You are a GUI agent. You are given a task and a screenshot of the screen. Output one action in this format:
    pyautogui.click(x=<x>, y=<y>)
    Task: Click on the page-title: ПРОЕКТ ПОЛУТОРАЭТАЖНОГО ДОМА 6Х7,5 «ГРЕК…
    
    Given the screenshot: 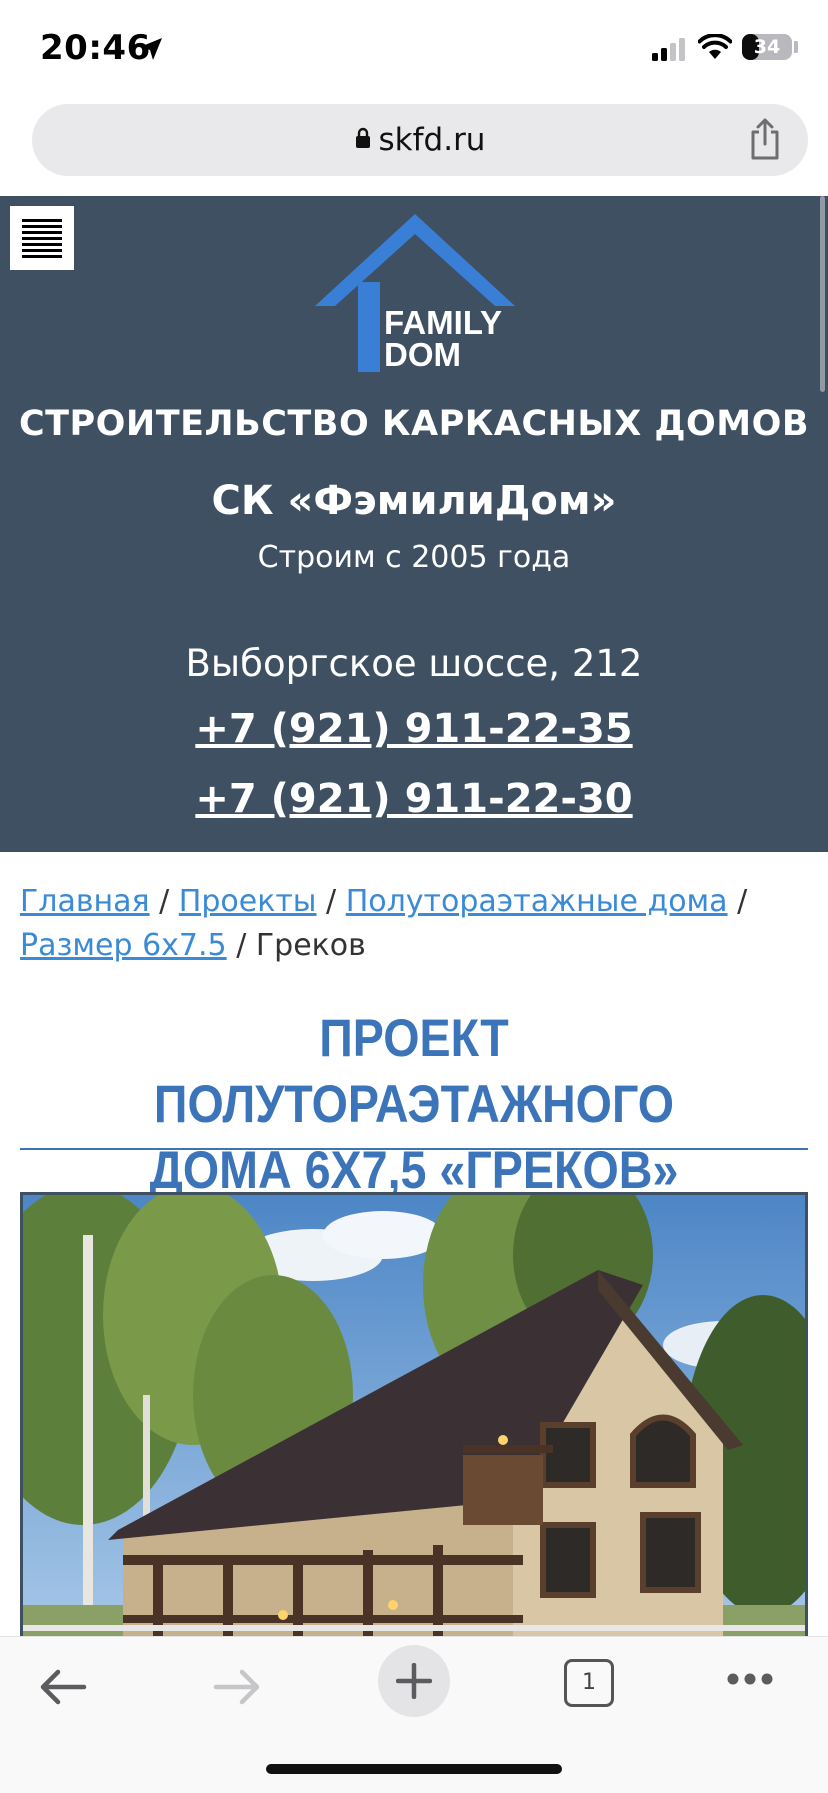 What is the action you would take?
    pyautogui.click(x=413, y=1105)
    